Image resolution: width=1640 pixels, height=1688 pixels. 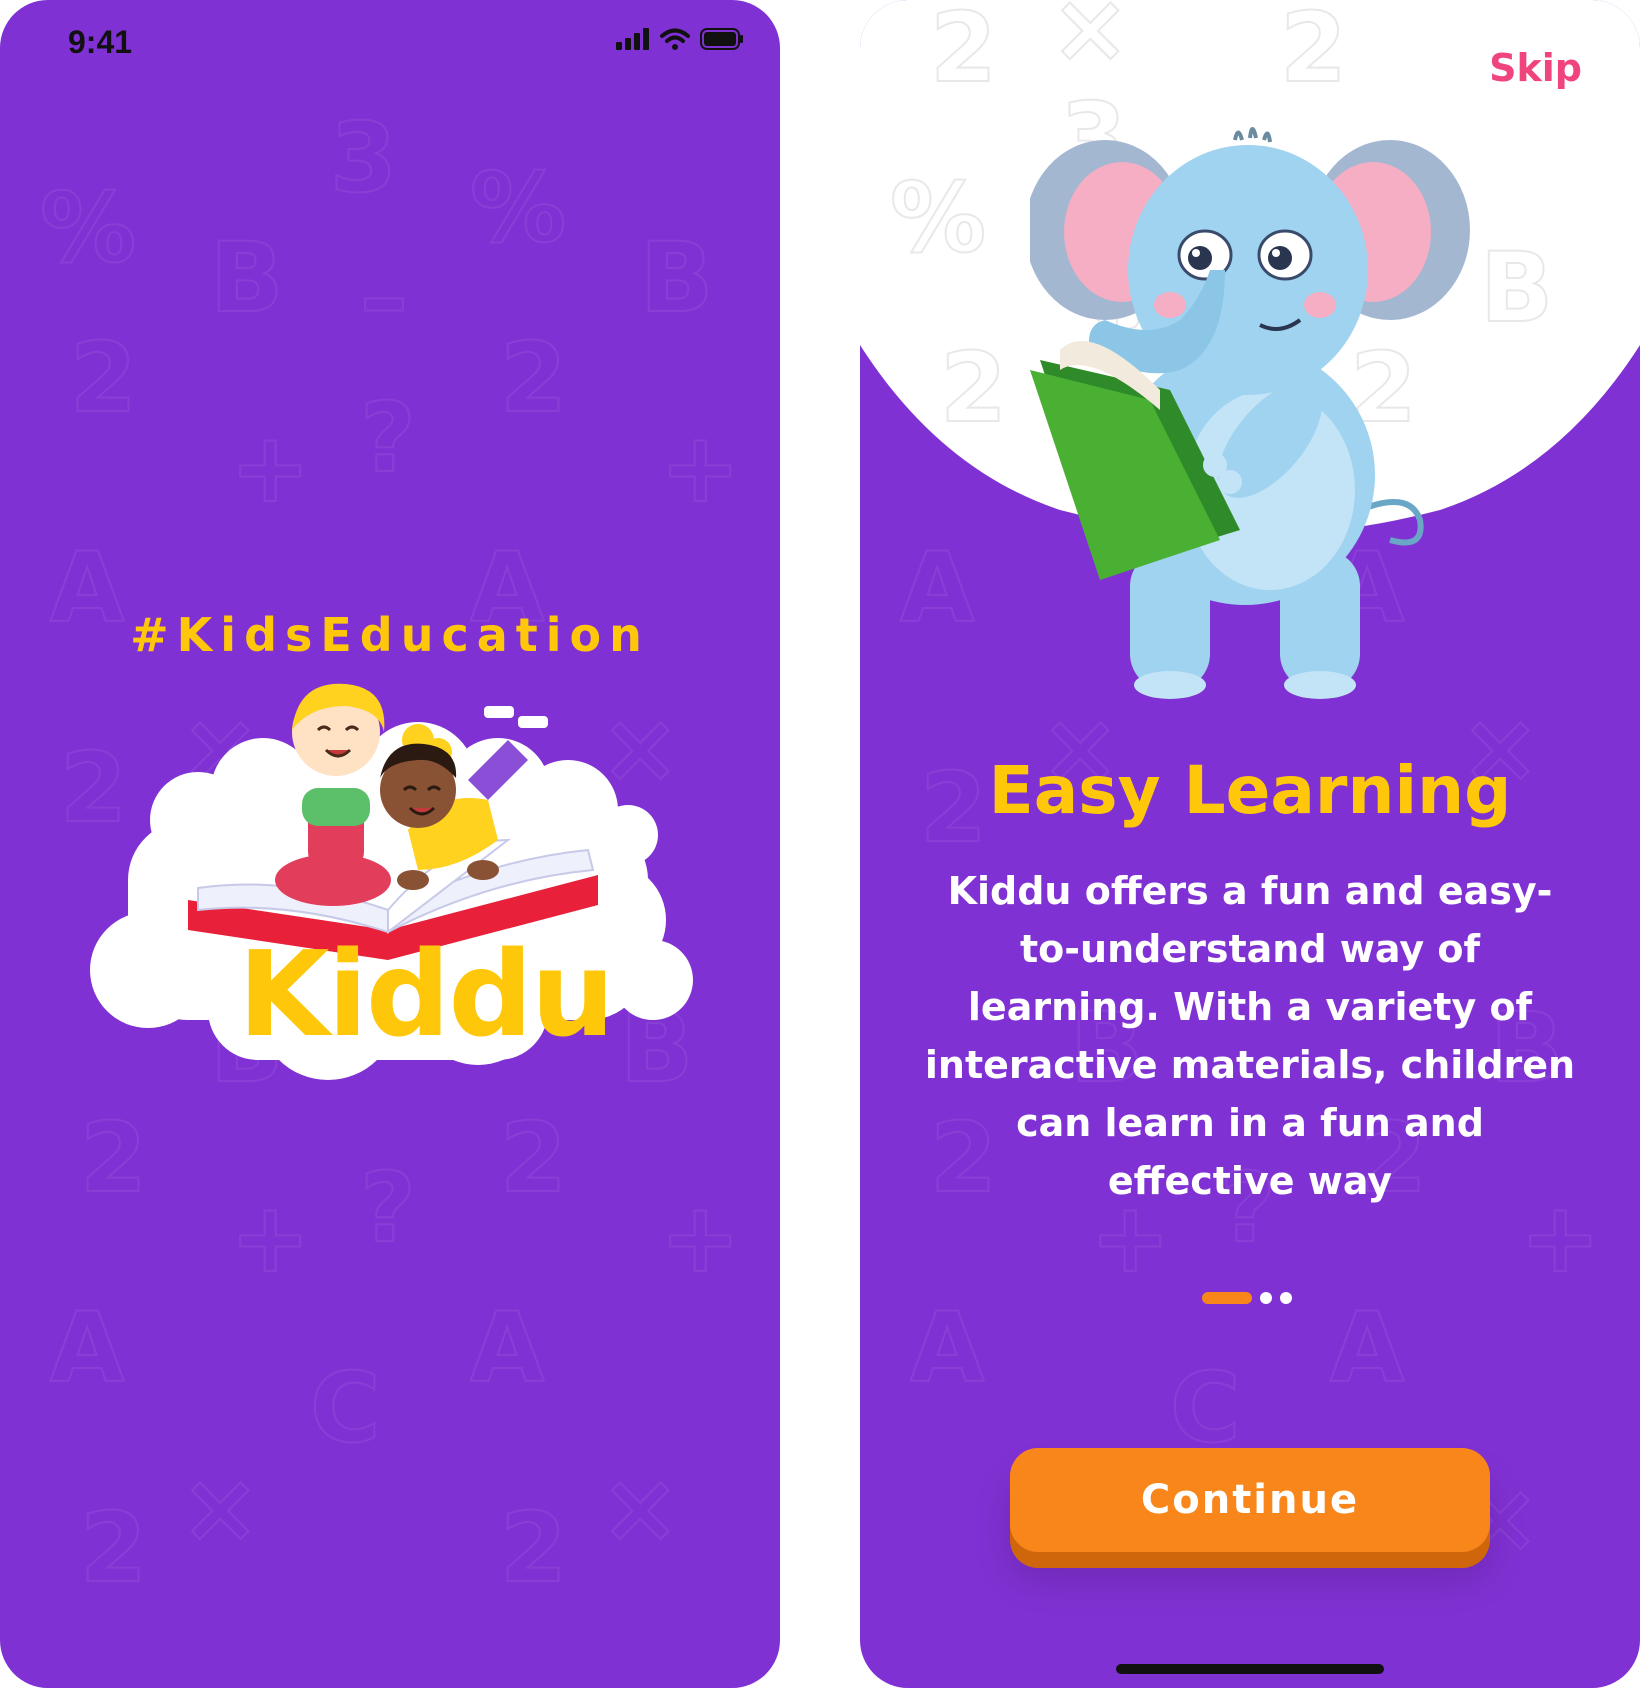 What do you see at coordinates (426, 994) in the screenshot?
I see `logo-text: Kiddu` at bounding box center [426, 994].